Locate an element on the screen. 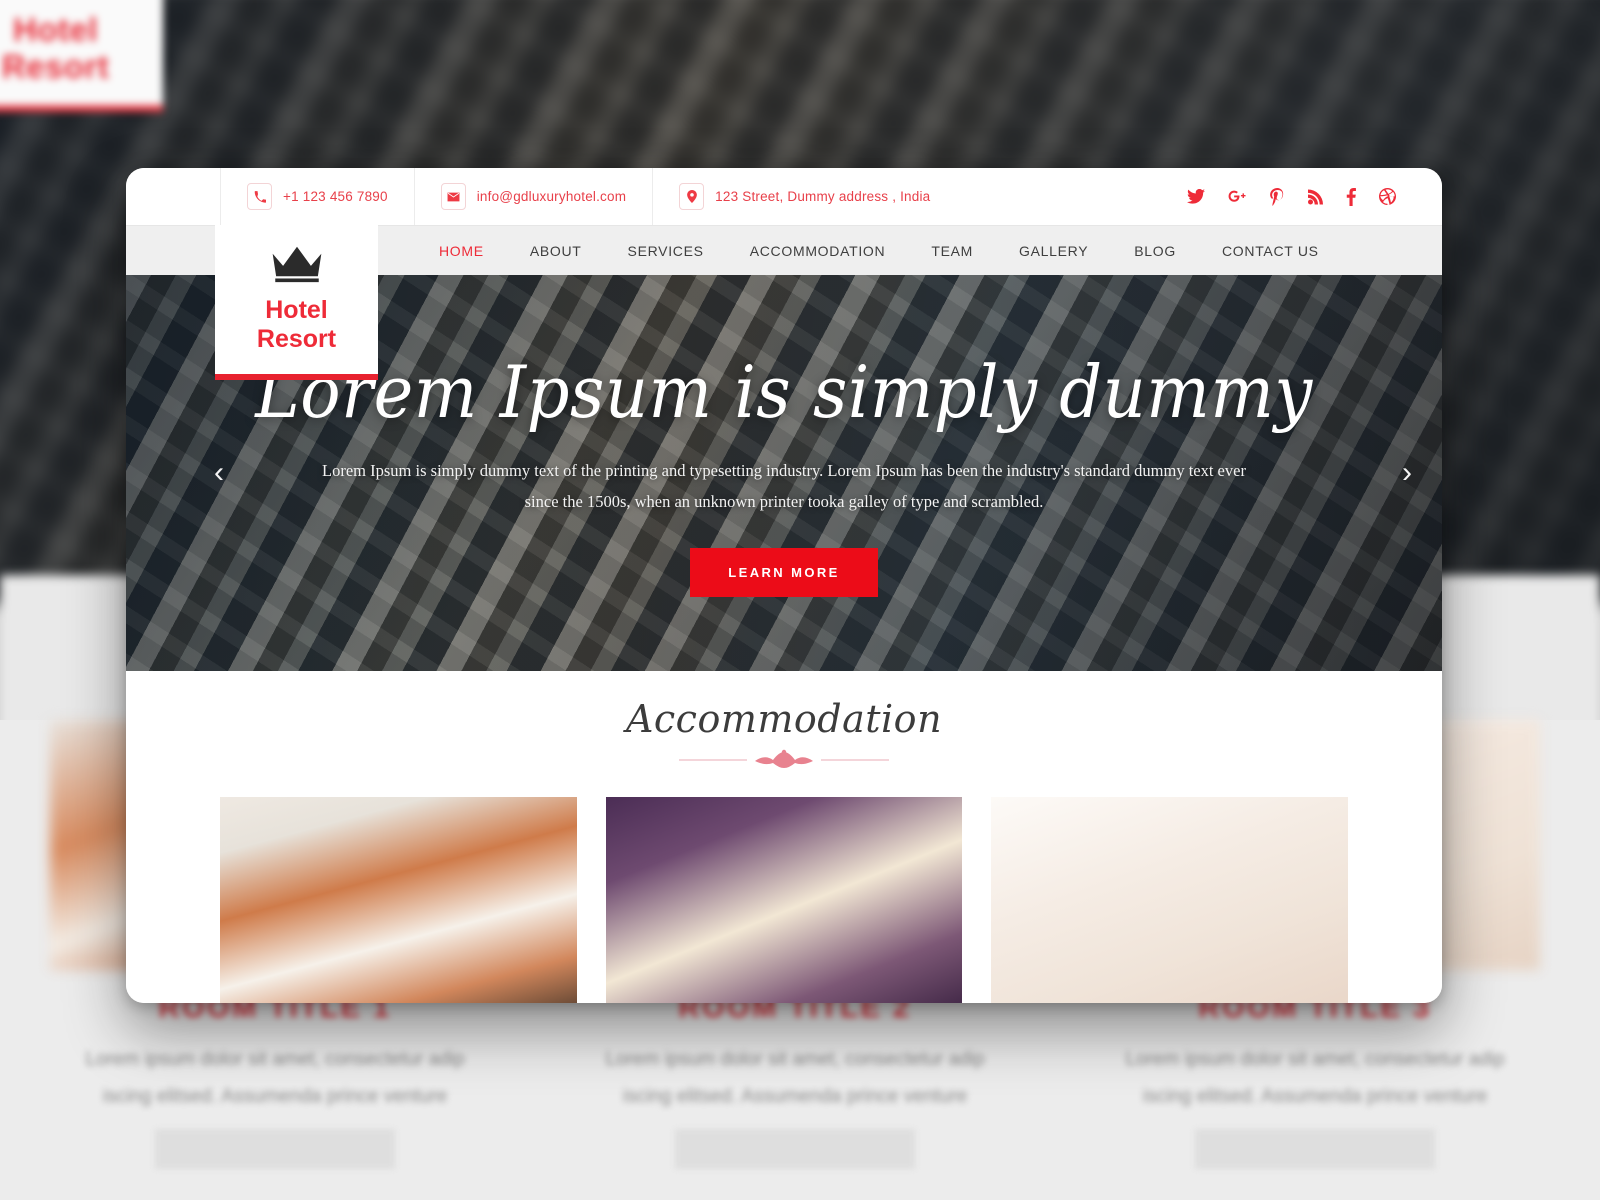  email-info: info@gdluxuryhotel.com is located at coordinates (532, 196).